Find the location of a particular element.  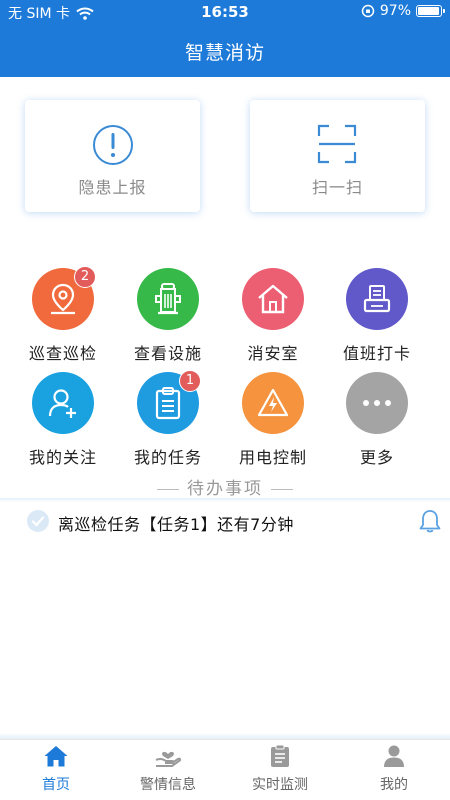

grid-icon-bg: 1 is located at coordinates (169, 402).